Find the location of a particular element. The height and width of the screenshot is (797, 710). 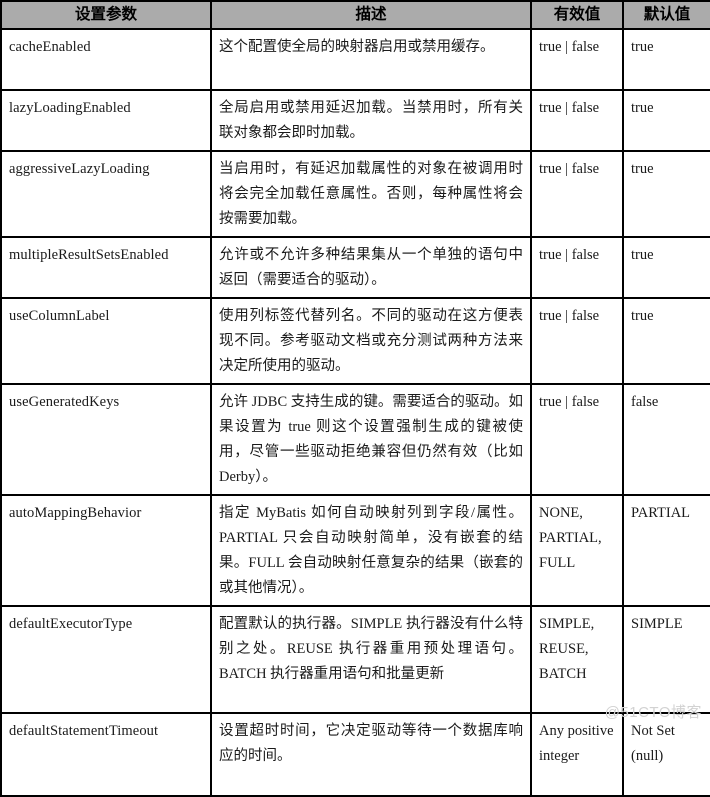

cell-param: useColumnLabel is located at coordinates (106, 341).